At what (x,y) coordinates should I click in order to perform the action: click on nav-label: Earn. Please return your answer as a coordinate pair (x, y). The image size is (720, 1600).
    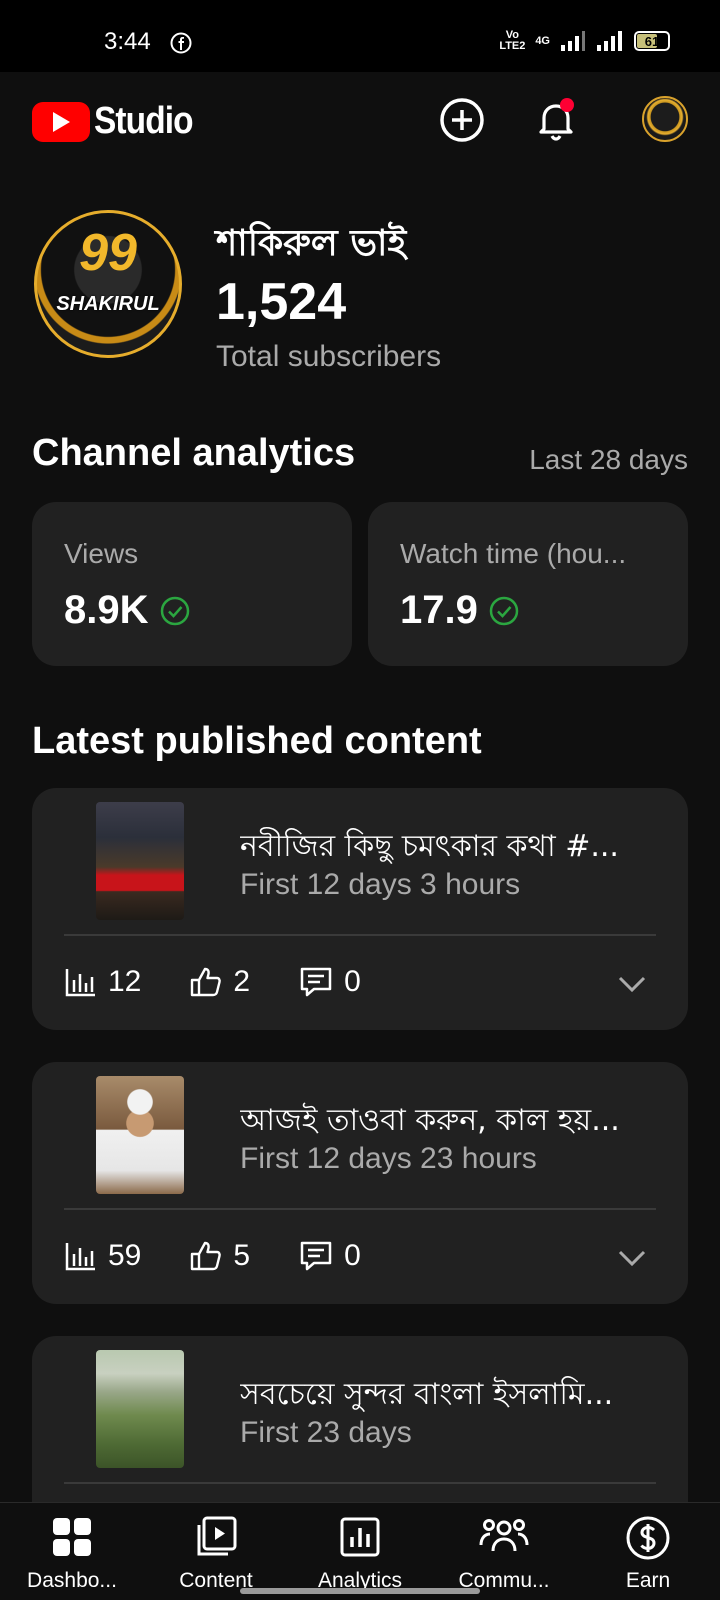
    Looking at the image, I should click on (648, 1580).